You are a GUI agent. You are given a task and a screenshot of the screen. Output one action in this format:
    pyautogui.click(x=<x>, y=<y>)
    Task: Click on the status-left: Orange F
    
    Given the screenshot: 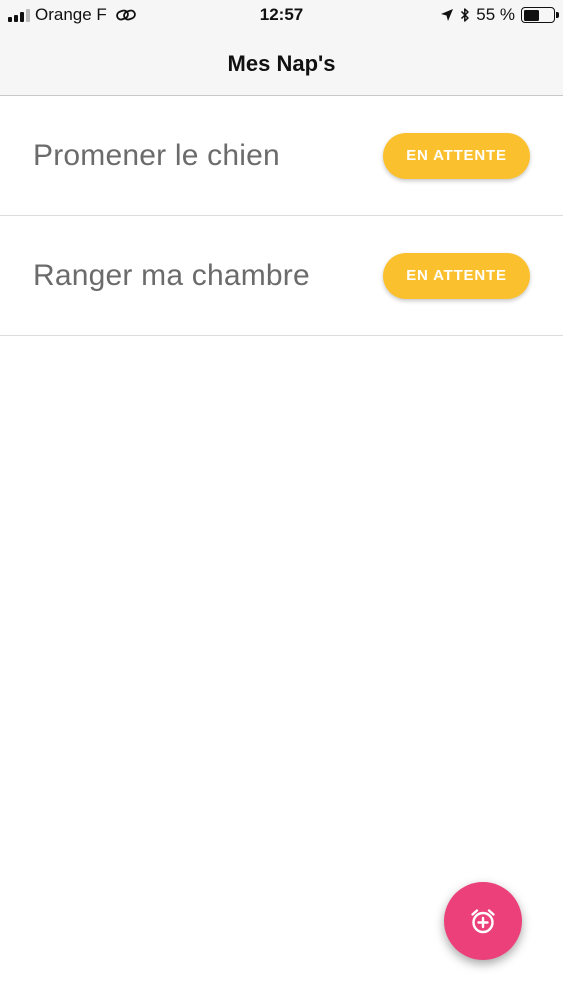 What is the action you would take?
    pyautogui.click(x=72, y=15)
    